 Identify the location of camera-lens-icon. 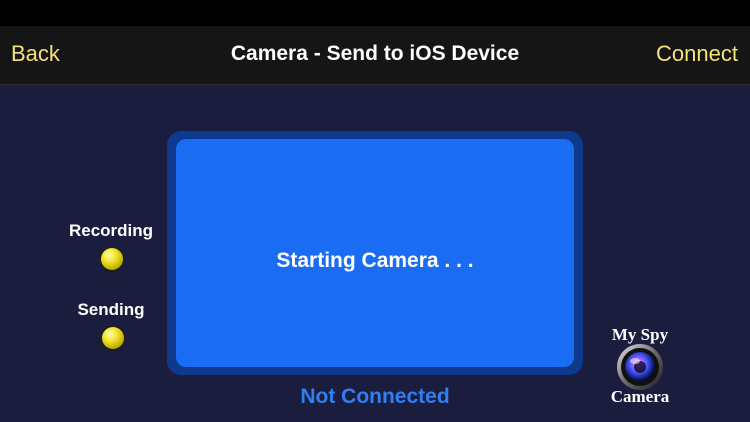
(640, 367).